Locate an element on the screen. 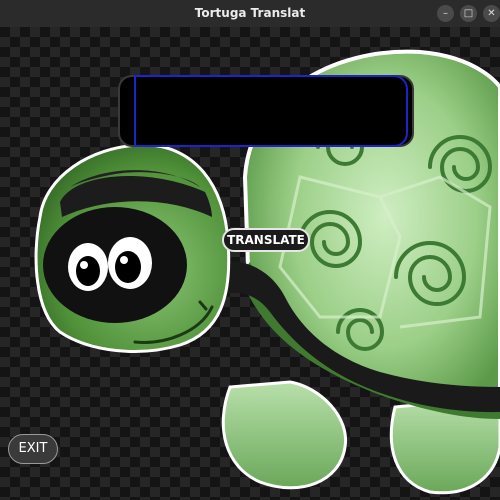 This screenshot has width=500, height=500. title-bar: Tortuga Translat – □ ✕ is located at coordinates (250, 13).